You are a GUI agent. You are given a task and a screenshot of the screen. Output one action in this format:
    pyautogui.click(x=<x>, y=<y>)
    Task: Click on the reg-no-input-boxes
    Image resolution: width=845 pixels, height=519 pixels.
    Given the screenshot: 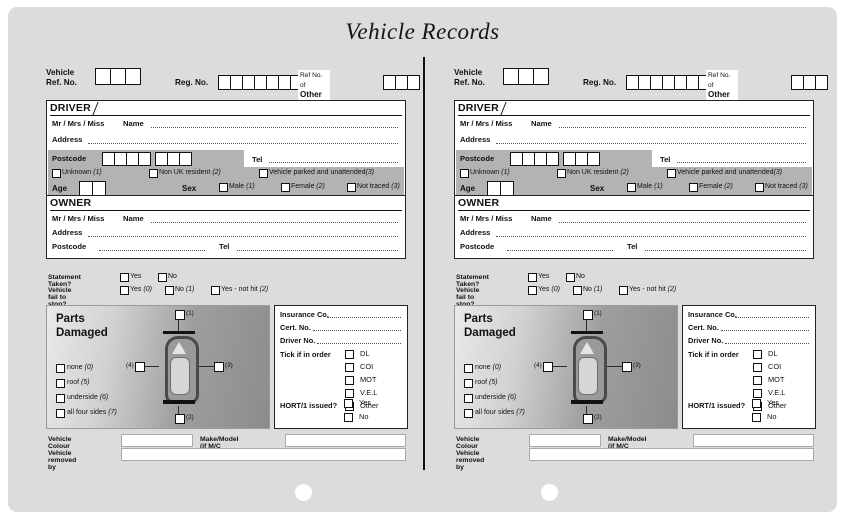 What is the action you would take?
    pyautogui.click(x=668, y=82)
    